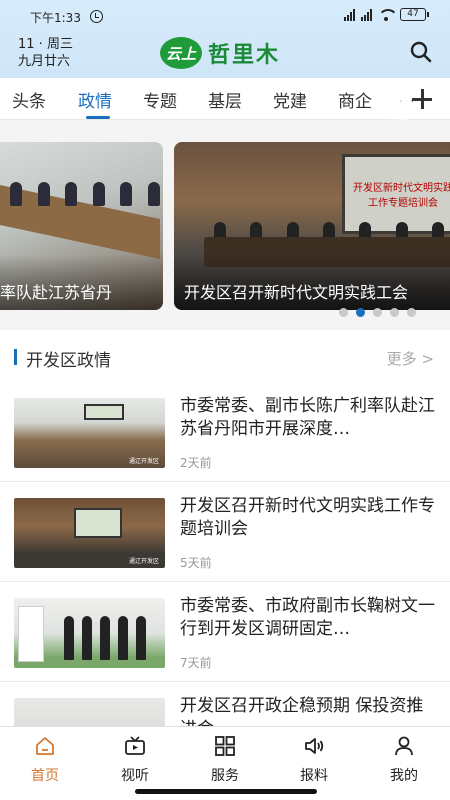 This screenshot has width=450, height=800. What do you see at coordinates (68, 361) in the screenshot?
I see `section-title: 开发区政情` at bounding box center [68, 361].